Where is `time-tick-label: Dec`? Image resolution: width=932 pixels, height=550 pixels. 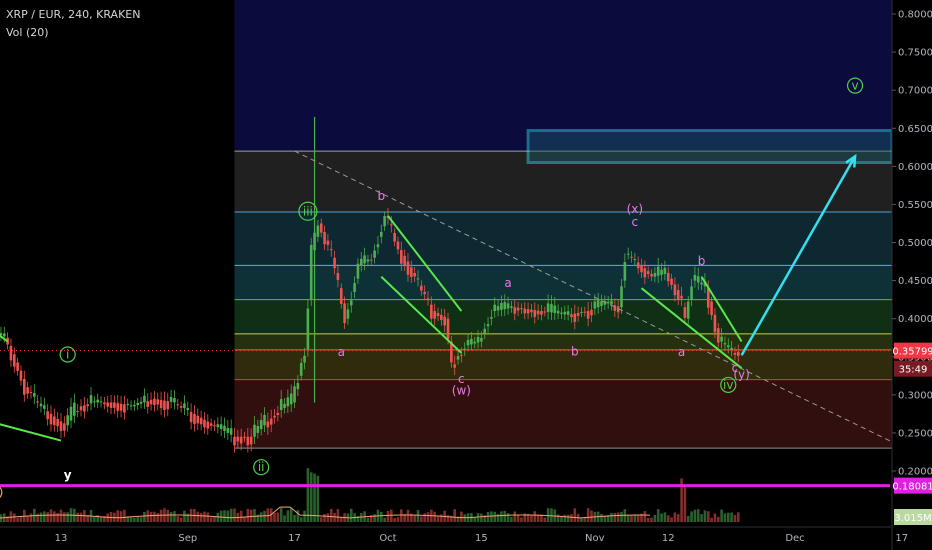 time-tick-label: Dec is located at coordinates (794, 538).